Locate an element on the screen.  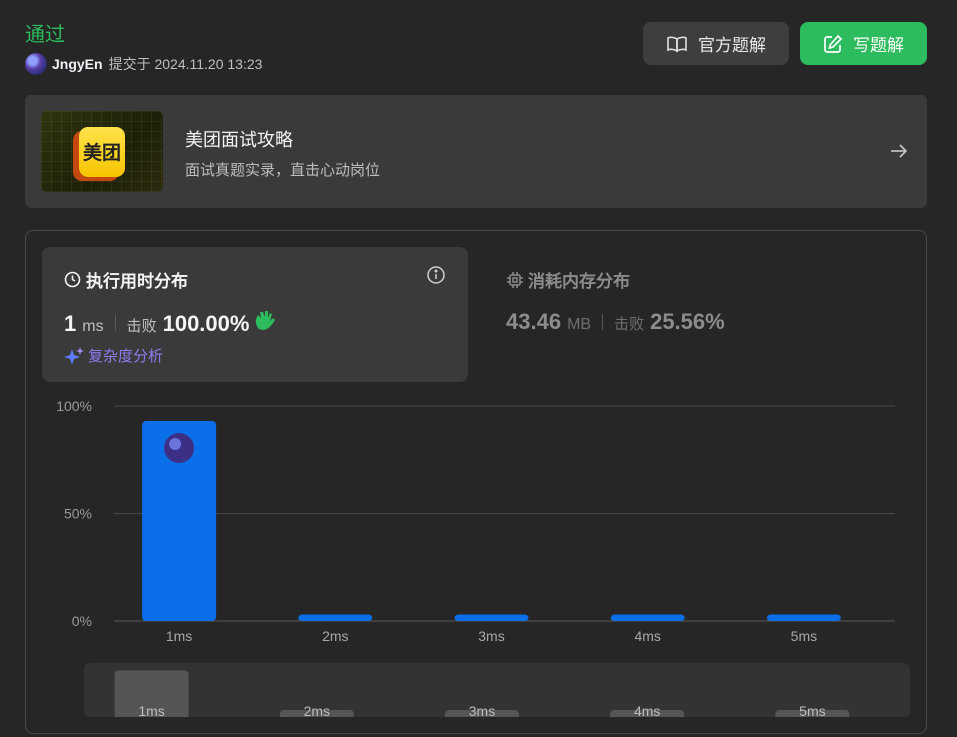
promo-image: 美团 is located at coordinates (102, 151).